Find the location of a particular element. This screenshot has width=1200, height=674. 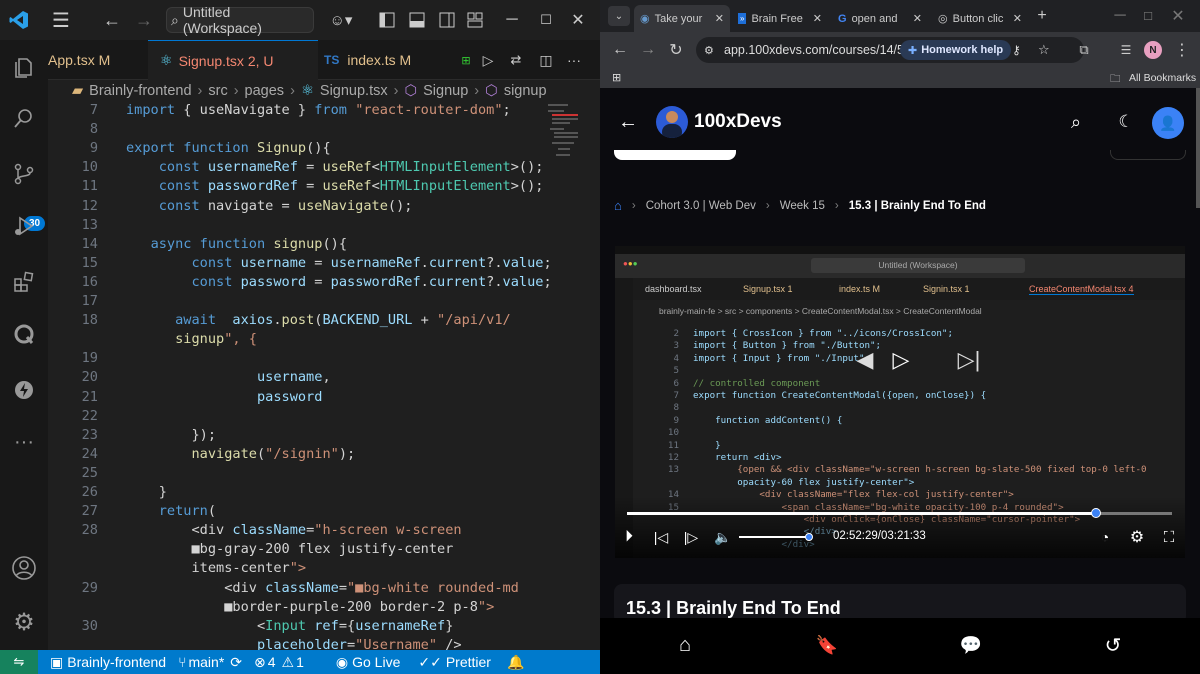

code-line: async function signup(){ is located at coordinates (236, 244).